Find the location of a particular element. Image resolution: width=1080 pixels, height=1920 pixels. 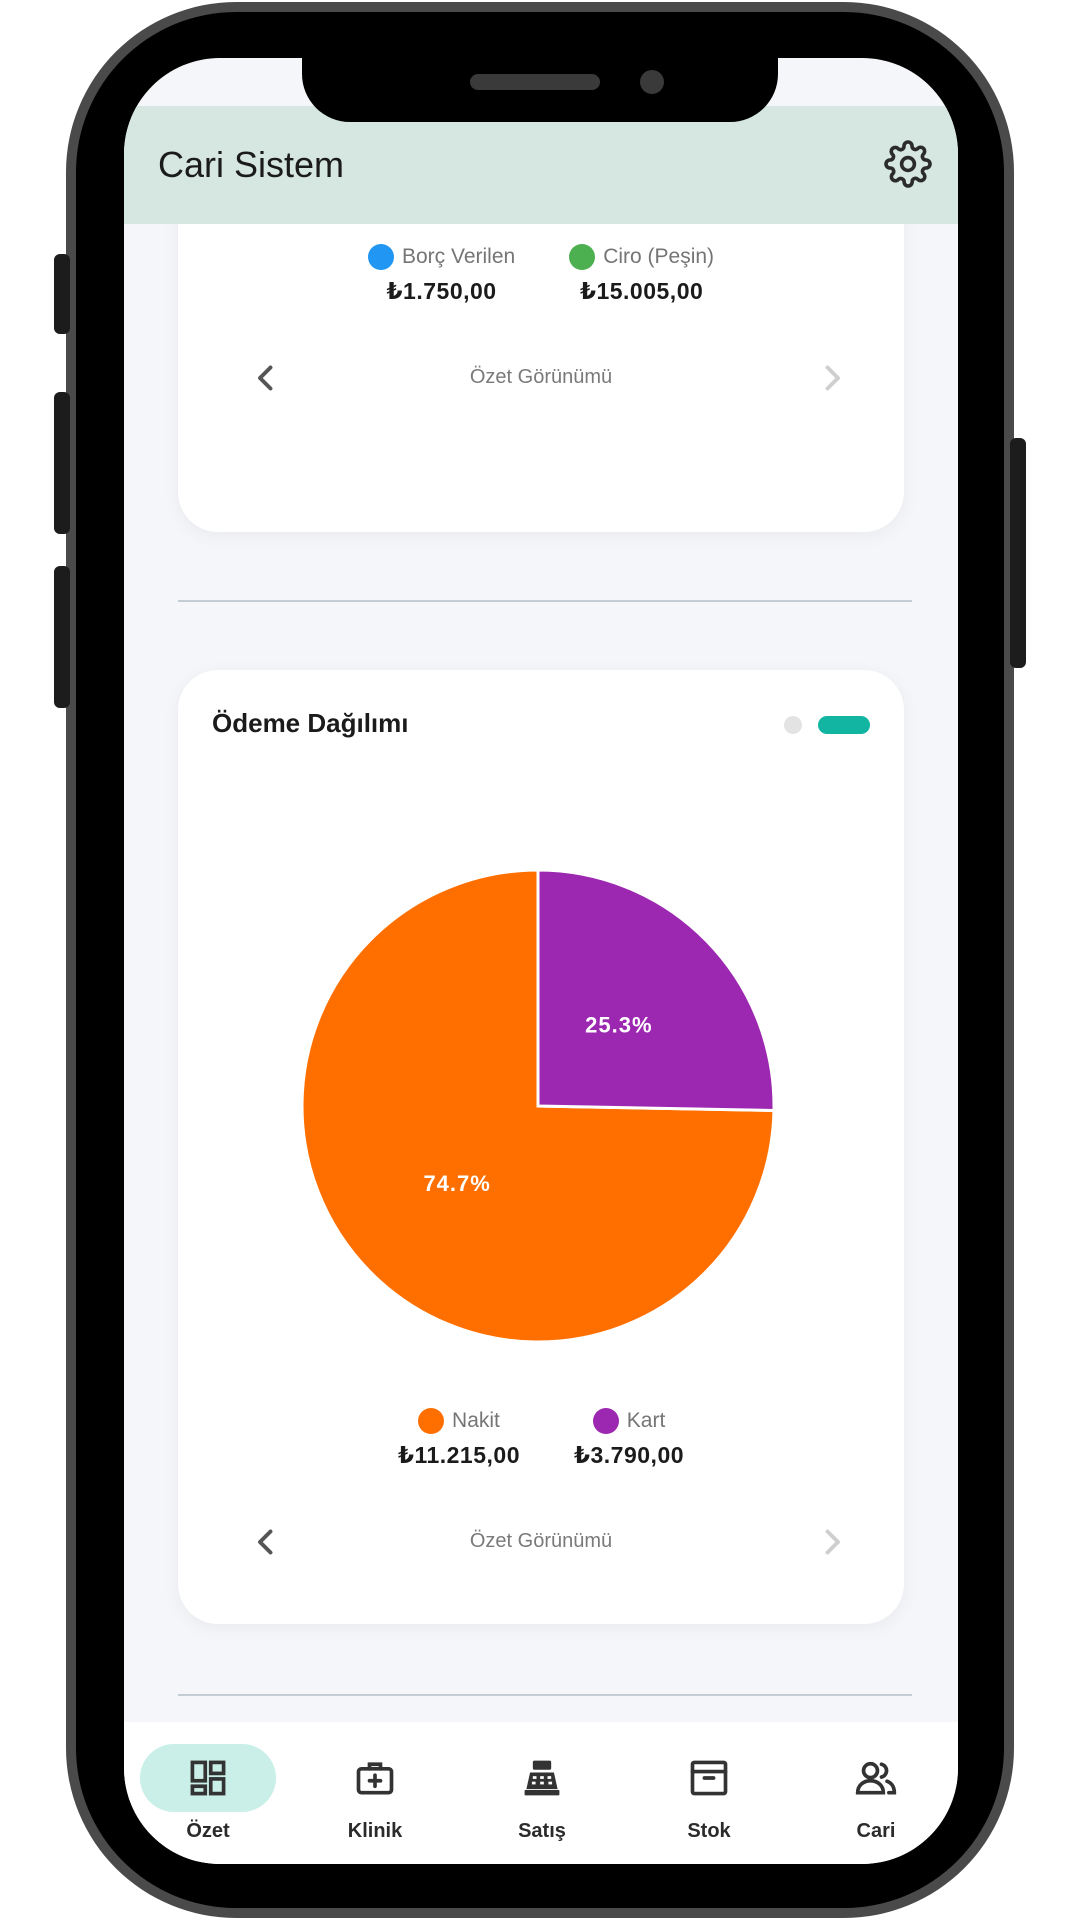

card-title: Ödeme Dağılımı is located at coordinates (310, 723).